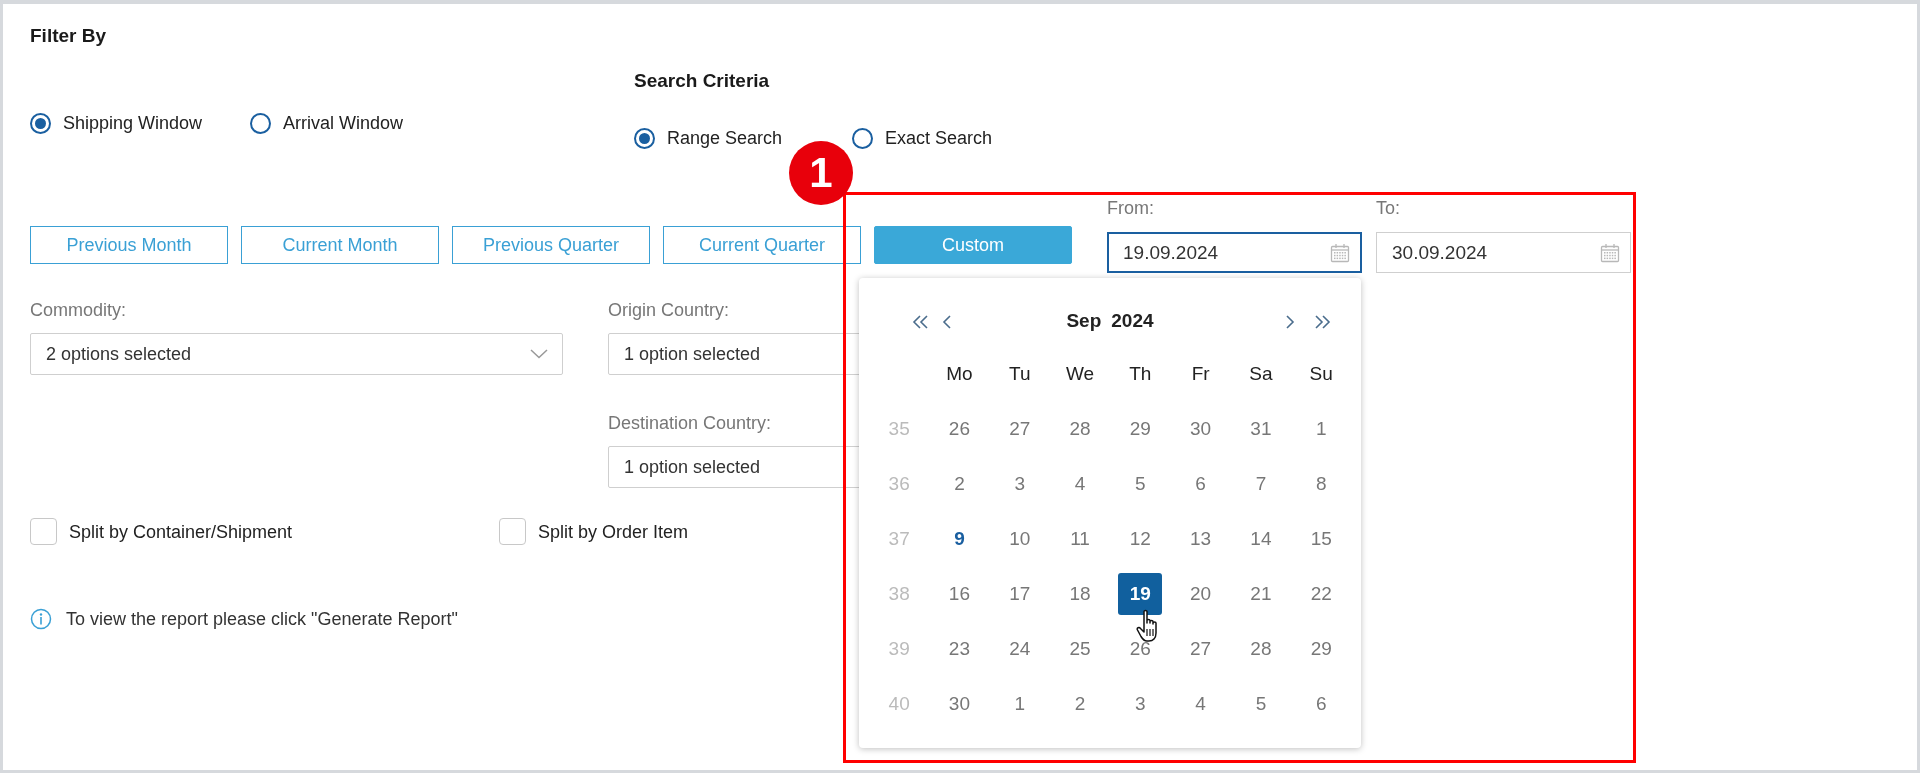 The width and height of the screenshot is (1920, 773). I want to click on calendar-day: 21, so click(1260, 593).